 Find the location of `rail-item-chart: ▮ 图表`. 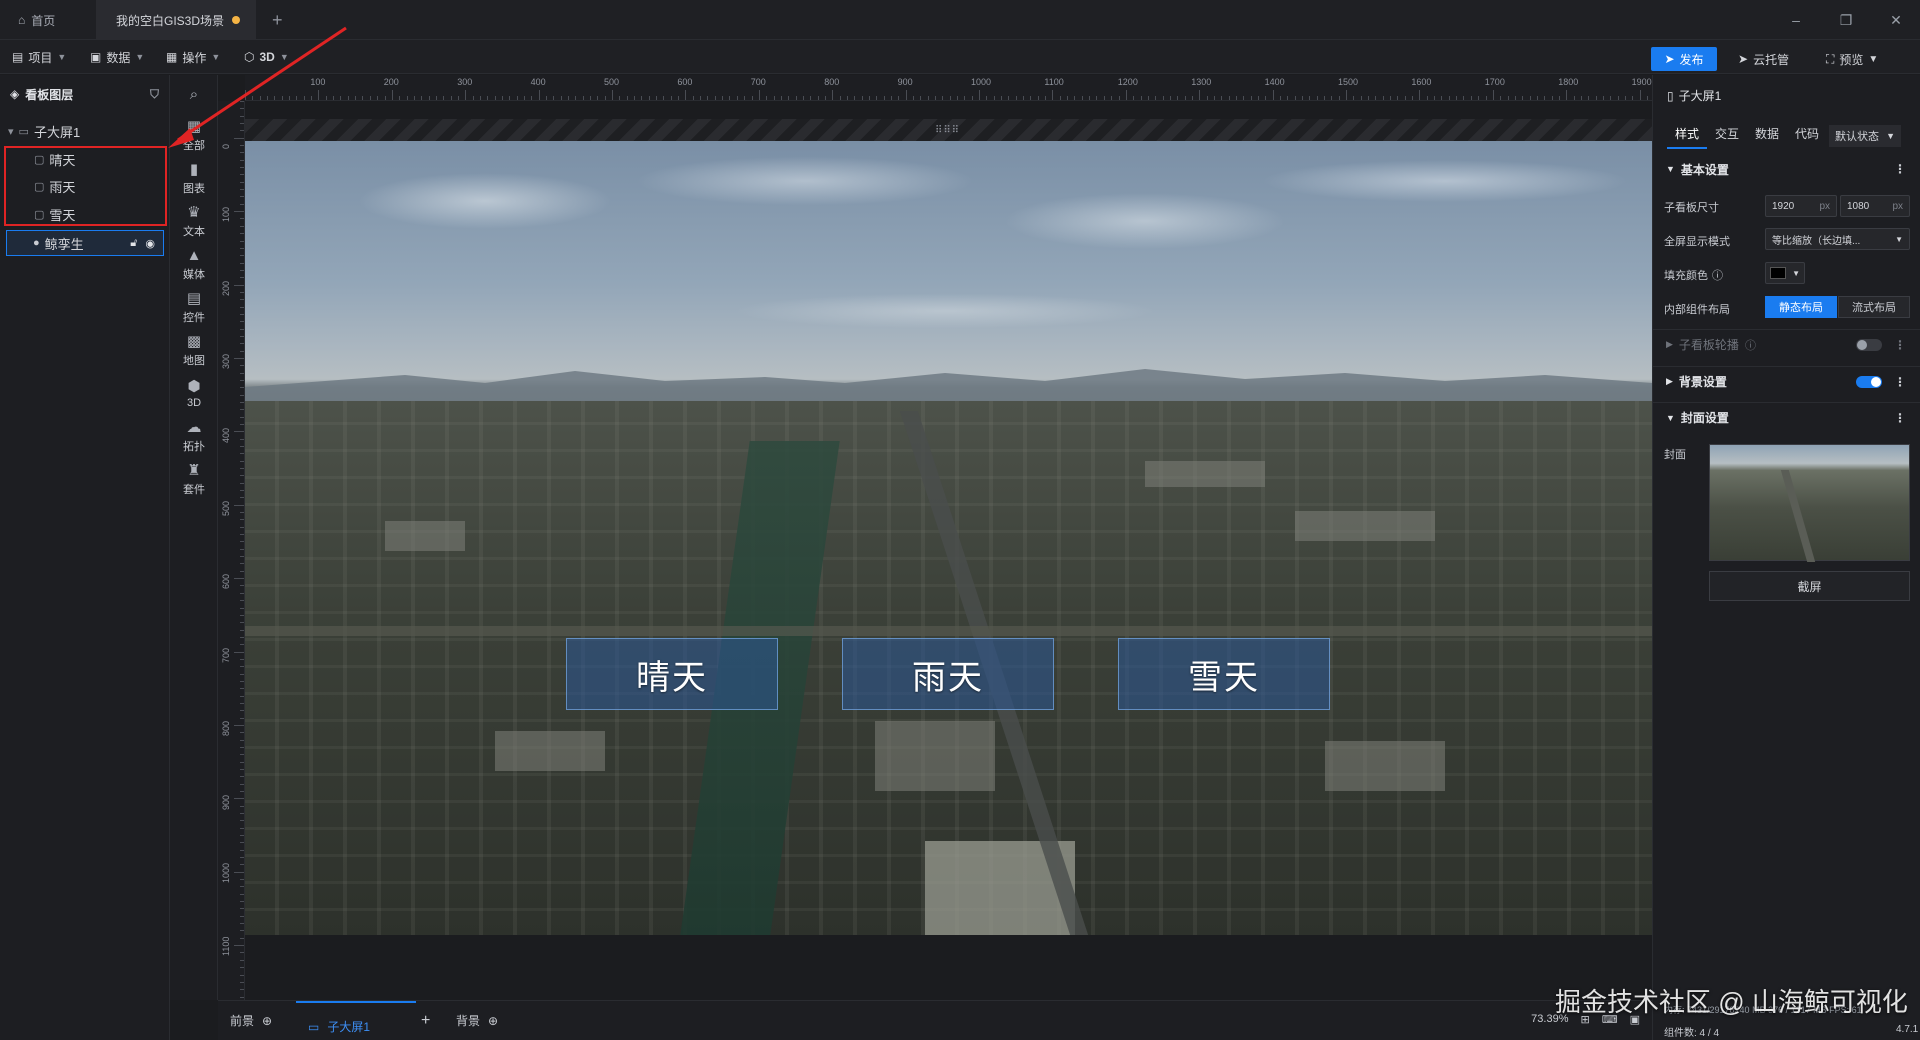

rail-item-chart: ▮ 图表 is located at coordinates (194, 179).